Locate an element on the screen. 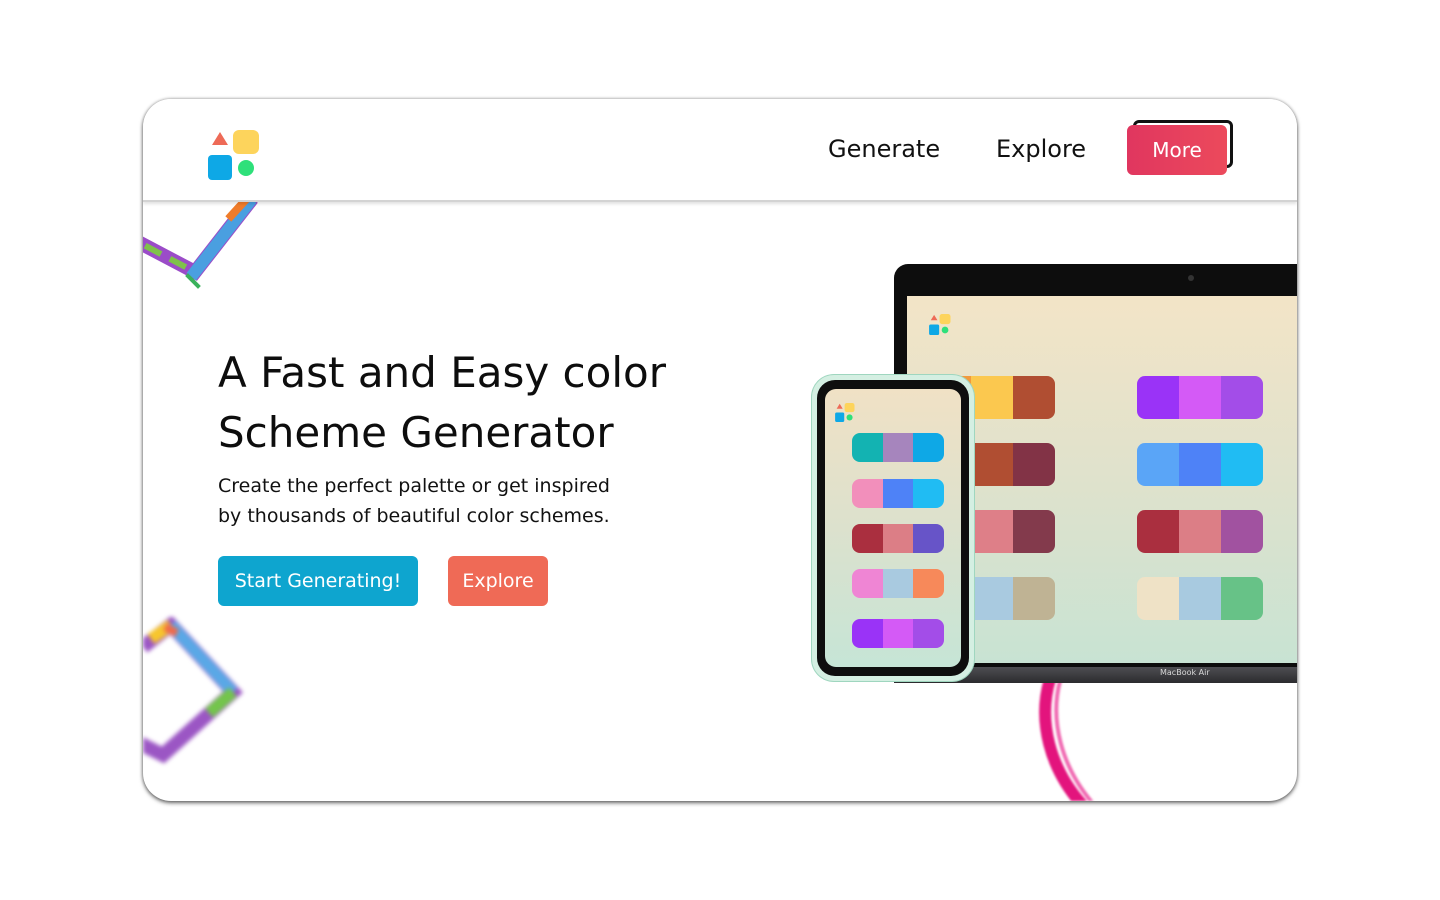 The height and width of the screenshot is (900, 1440). more-button: More is located at coordinates (1177, 150).